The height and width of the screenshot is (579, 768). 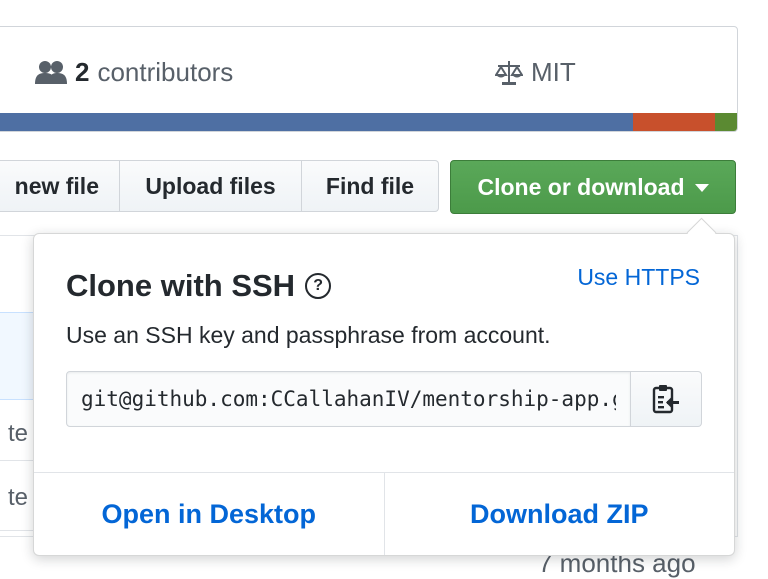 I want to click on create-new-file-button: new file, so click(x=60, y=186).